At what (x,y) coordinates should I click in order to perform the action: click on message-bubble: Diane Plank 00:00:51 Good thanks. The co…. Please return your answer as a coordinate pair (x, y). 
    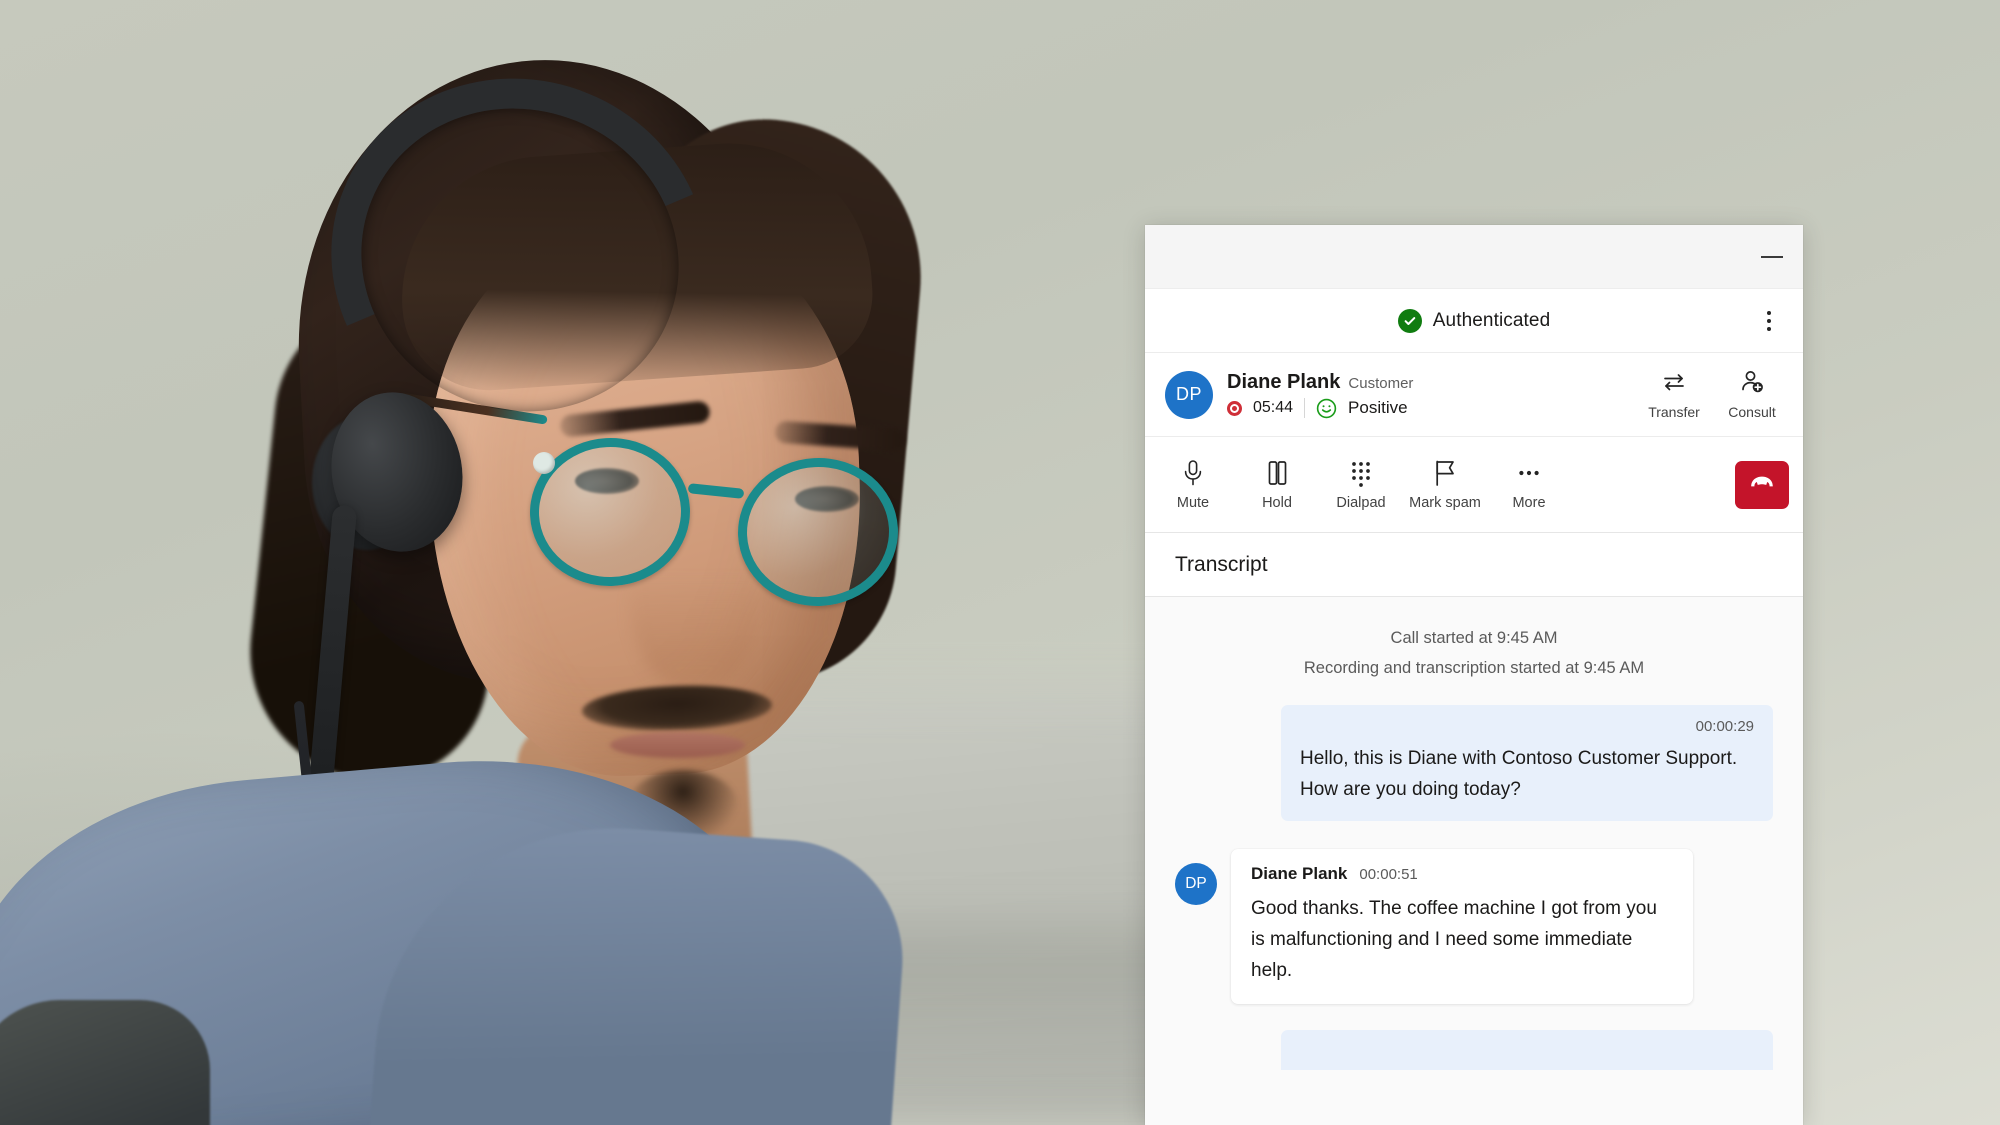
    Looking at the image, I should click on (1462, 926).